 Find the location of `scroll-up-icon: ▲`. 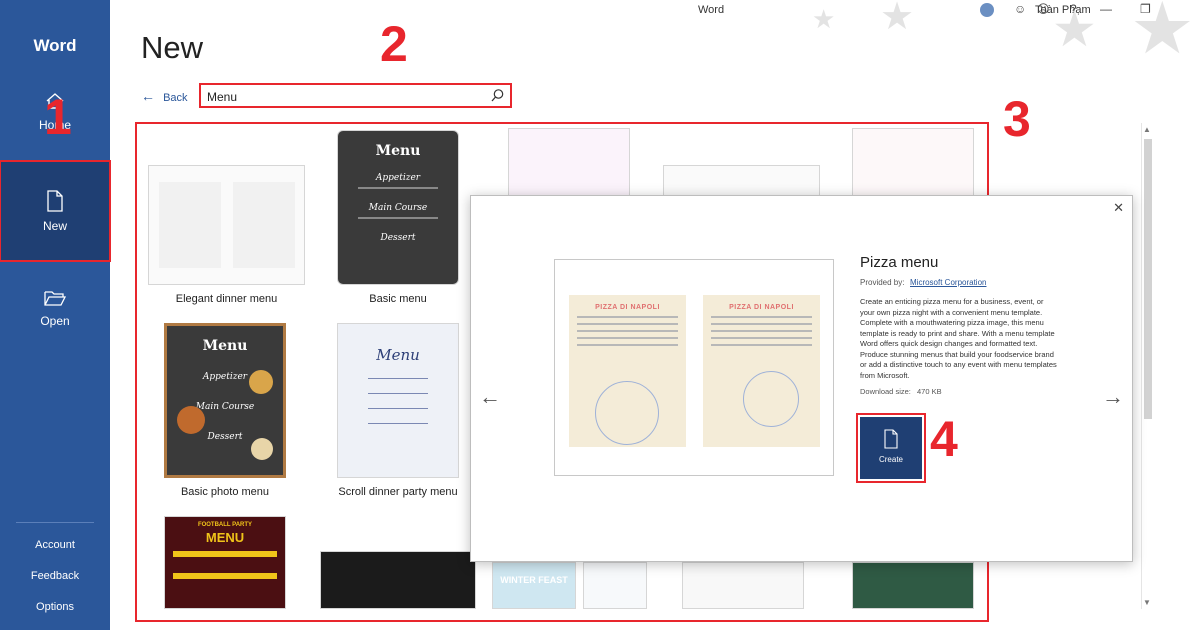

scroll-up-icon: ▲ is located at coordinates (1147, 129).